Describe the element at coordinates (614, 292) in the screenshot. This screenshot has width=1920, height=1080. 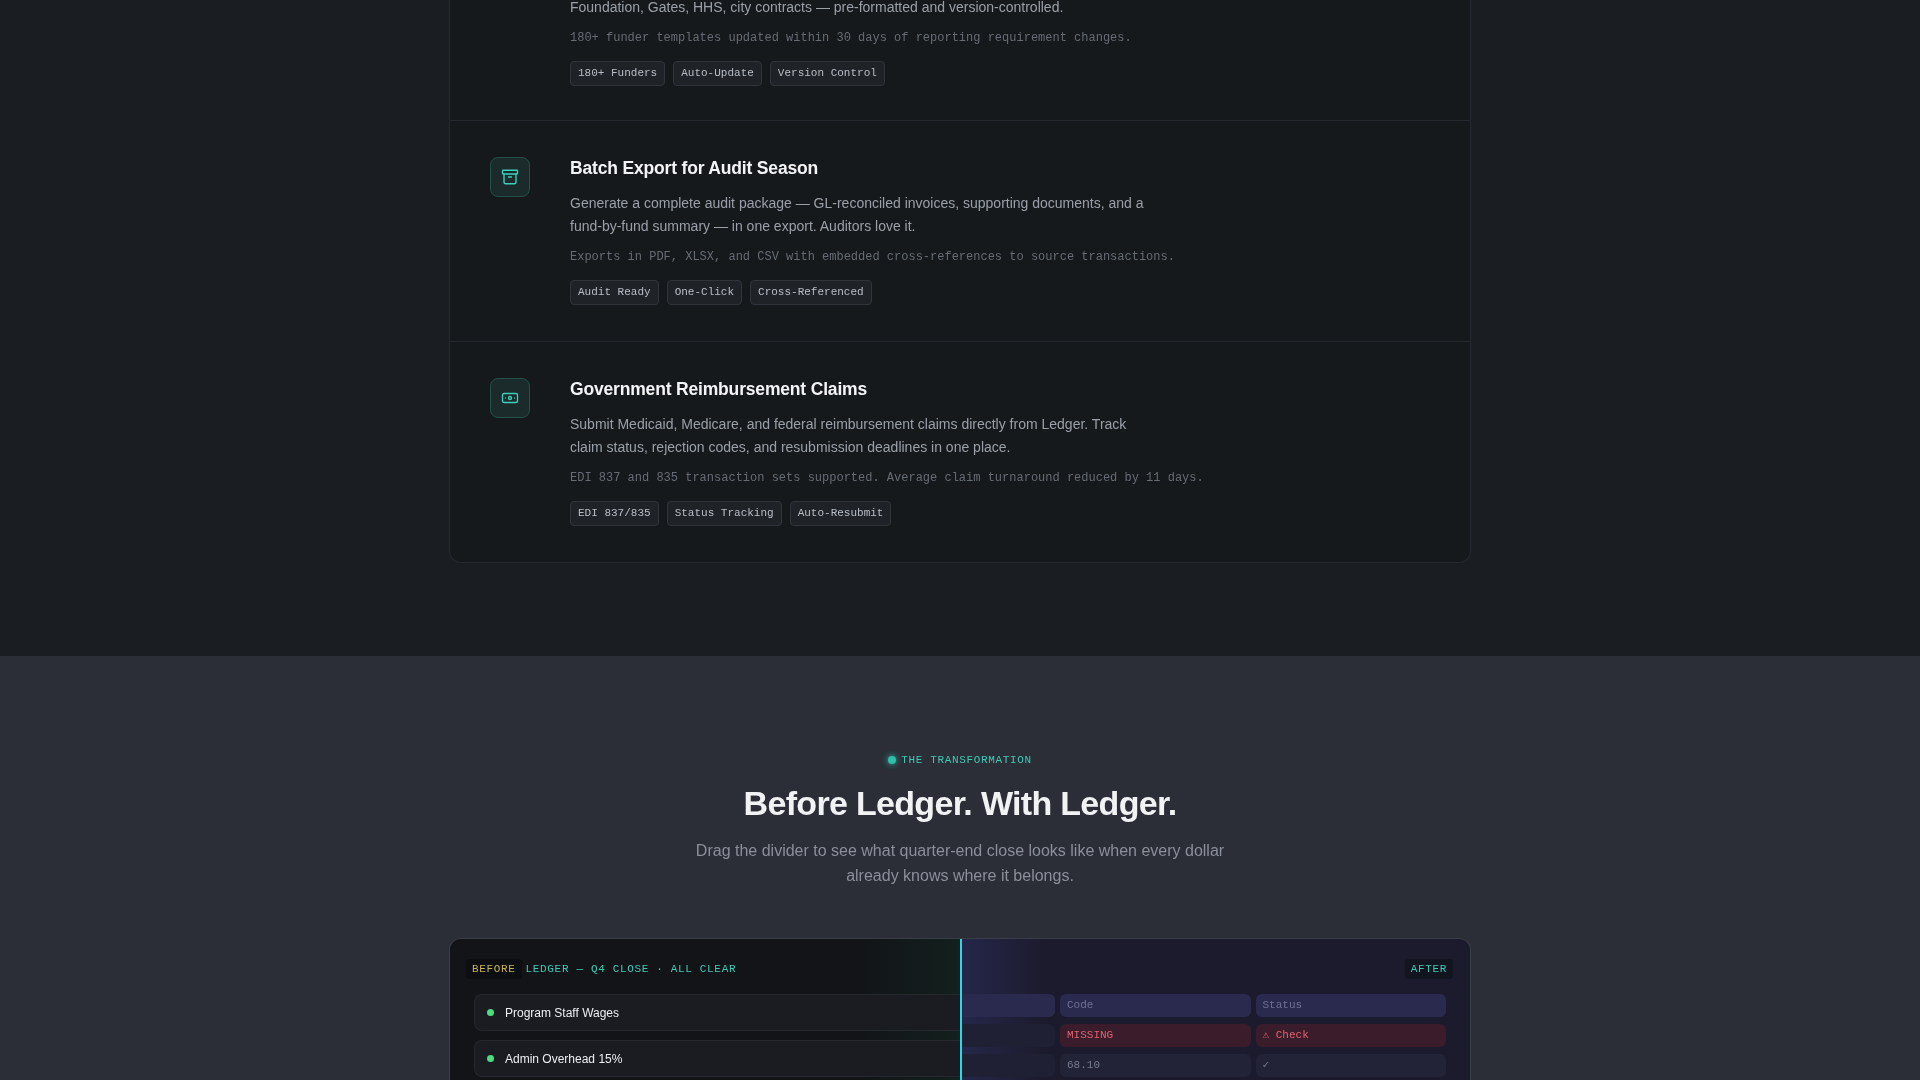
I see `feature-tag: Audit Ready` at that location.